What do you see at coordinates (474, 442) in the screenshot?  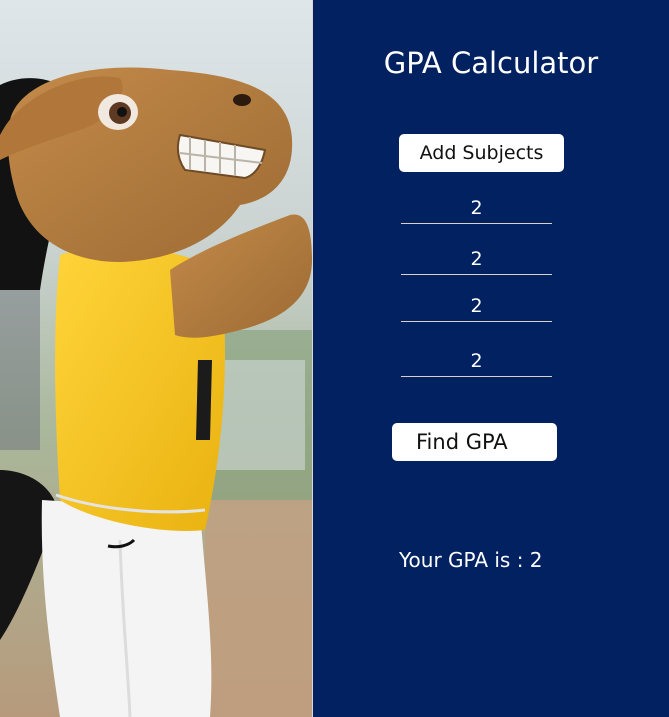 I see `find-gpa-button: Find GPA` at bounding box center [474, 442].